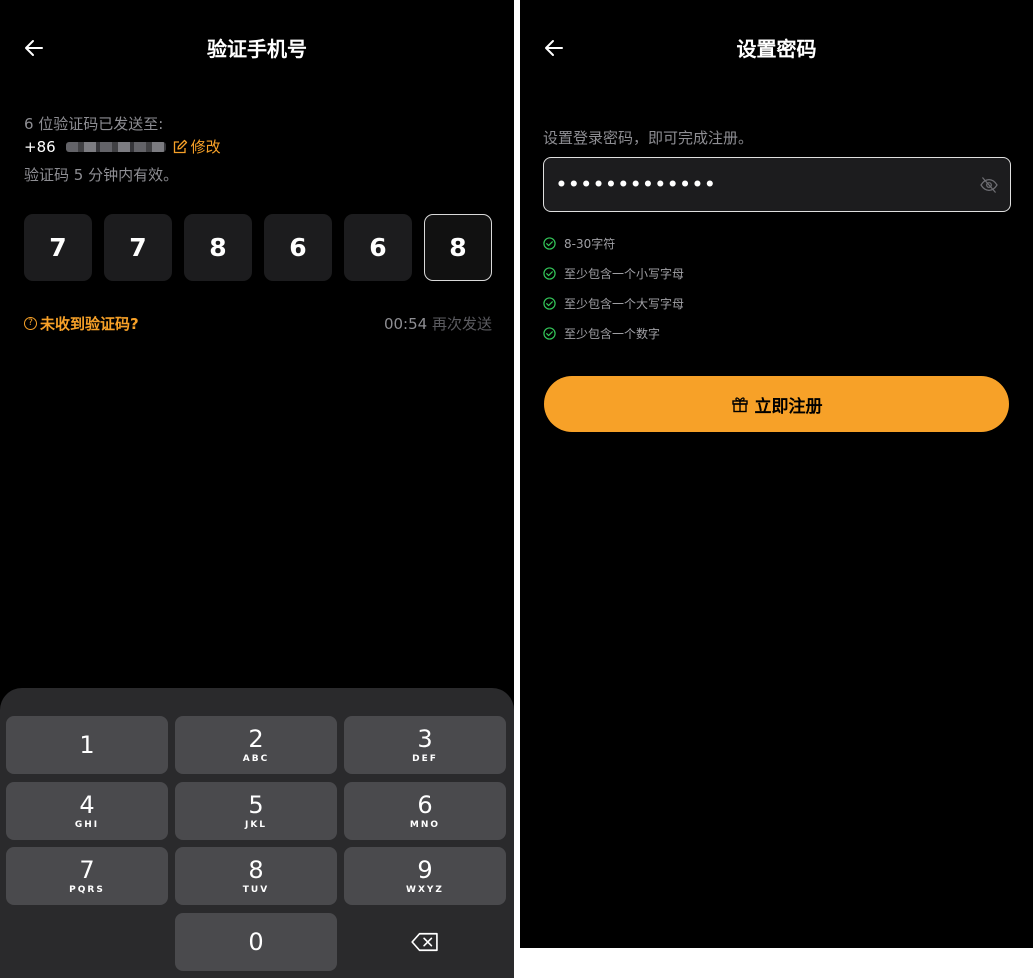 This screenshot has width=1033, height=978. Describe the element at coordinates (87, 870) in the screenshot. I see `key-digit: 7` at that location.